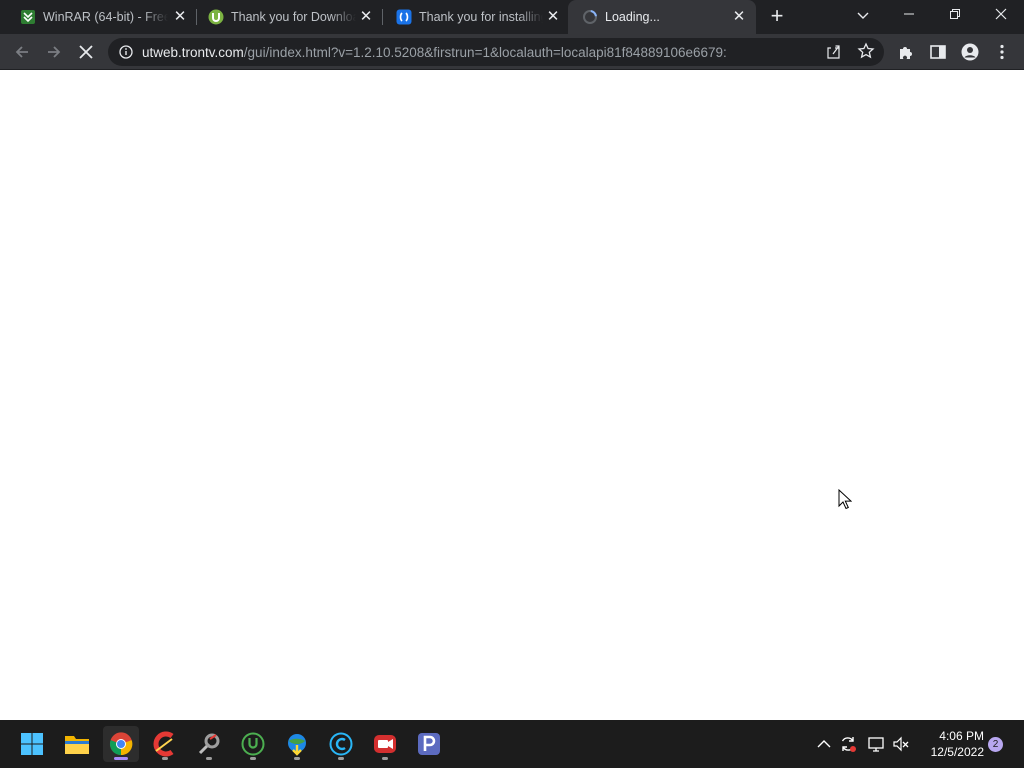 The image size is (1024, 768). Describe the element at coordinates (293, 17) in the screenshot. I see `tab-title: Thank you for Downloa` at that location.